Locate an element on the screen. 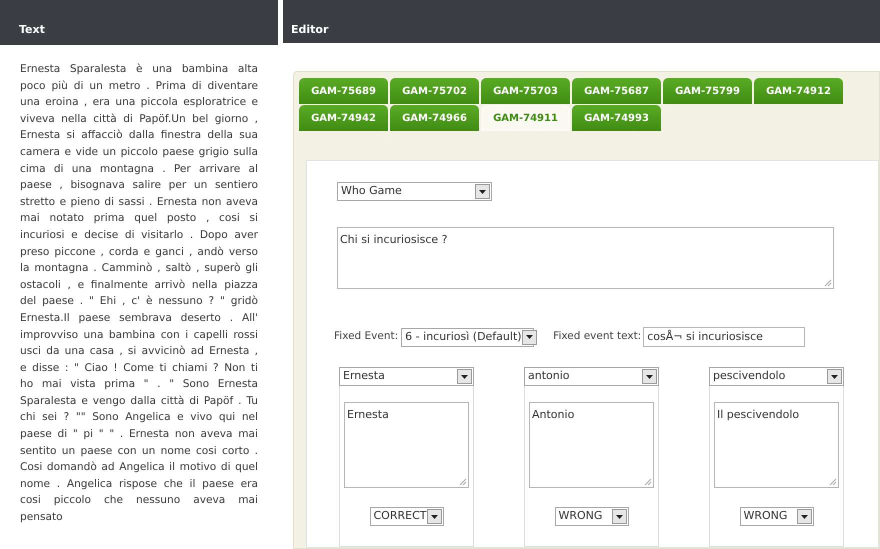  panel-header: Editor is located at coordinates (581, 21).